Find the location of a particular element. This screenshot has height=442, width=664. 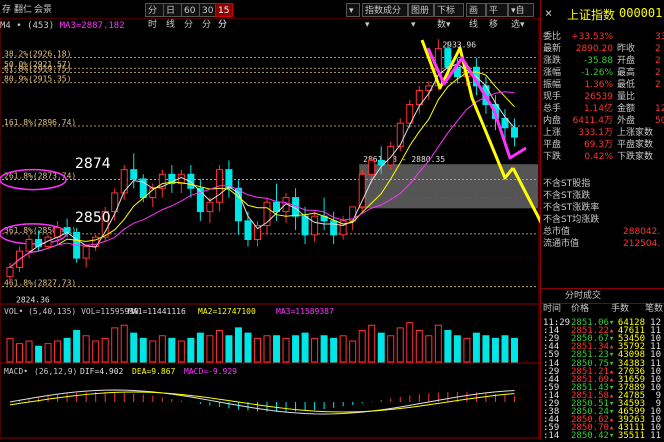

menu-item-1: 翻仁 is located at coordinates (23, 10).